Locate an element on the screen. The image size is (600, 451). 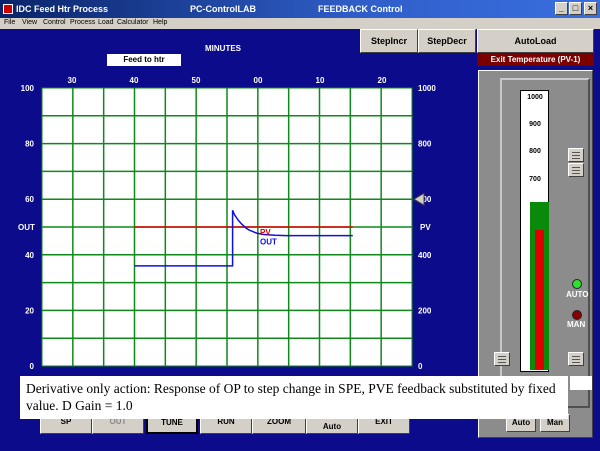
step-incr-button: StepIncr is located at coordinates (389, 41).